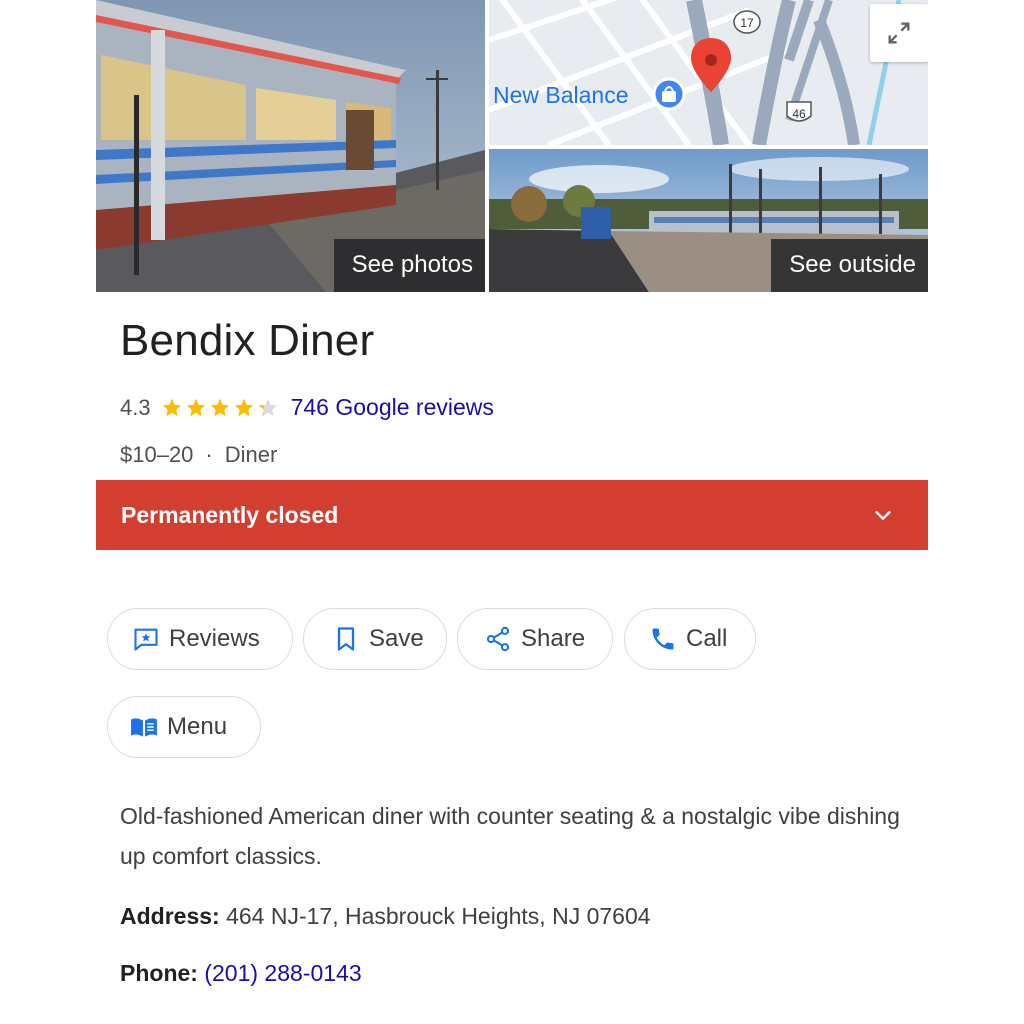 The width and height of the screenshot is (1024, 1024). What do you see at coordinates (157, 454) in the screenshot?
I see `price-range: $10–20` at bounding box center [157, 454].